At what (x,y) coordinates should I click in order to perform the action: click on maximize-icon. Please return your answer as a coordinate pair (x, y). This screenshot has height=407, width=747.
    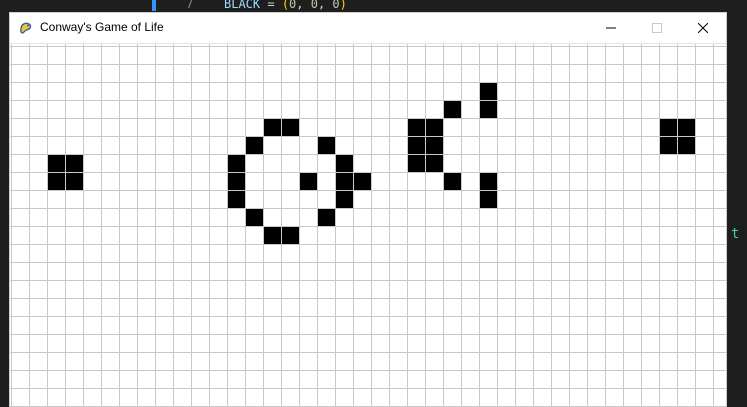
    Looking at the image, I should click on (657, 28).